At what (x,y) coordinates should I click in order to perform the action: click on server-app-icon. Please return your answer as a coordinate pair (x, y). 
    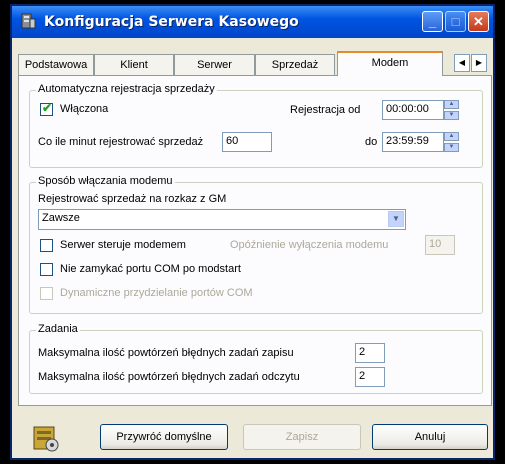
    Looking at the image, I should click on (28, 21).